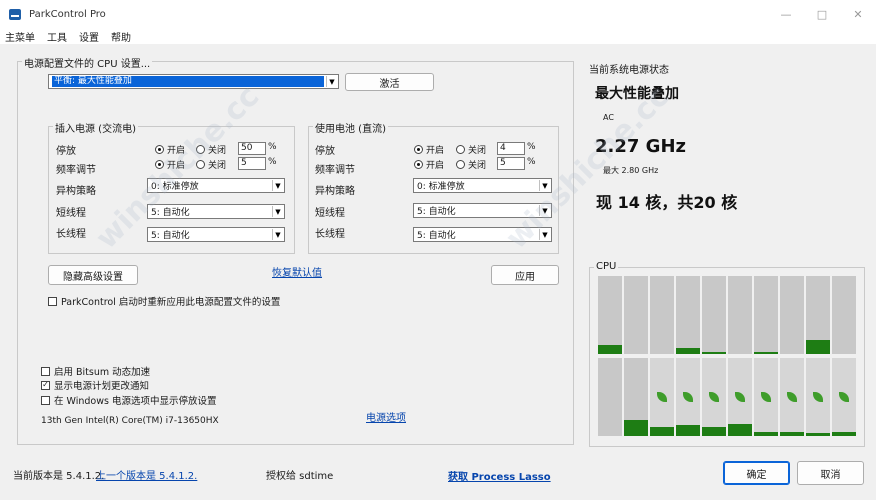 This screenshot has width=876, height=500. I want to click on menu-settings: 设置, so click(89, 36).